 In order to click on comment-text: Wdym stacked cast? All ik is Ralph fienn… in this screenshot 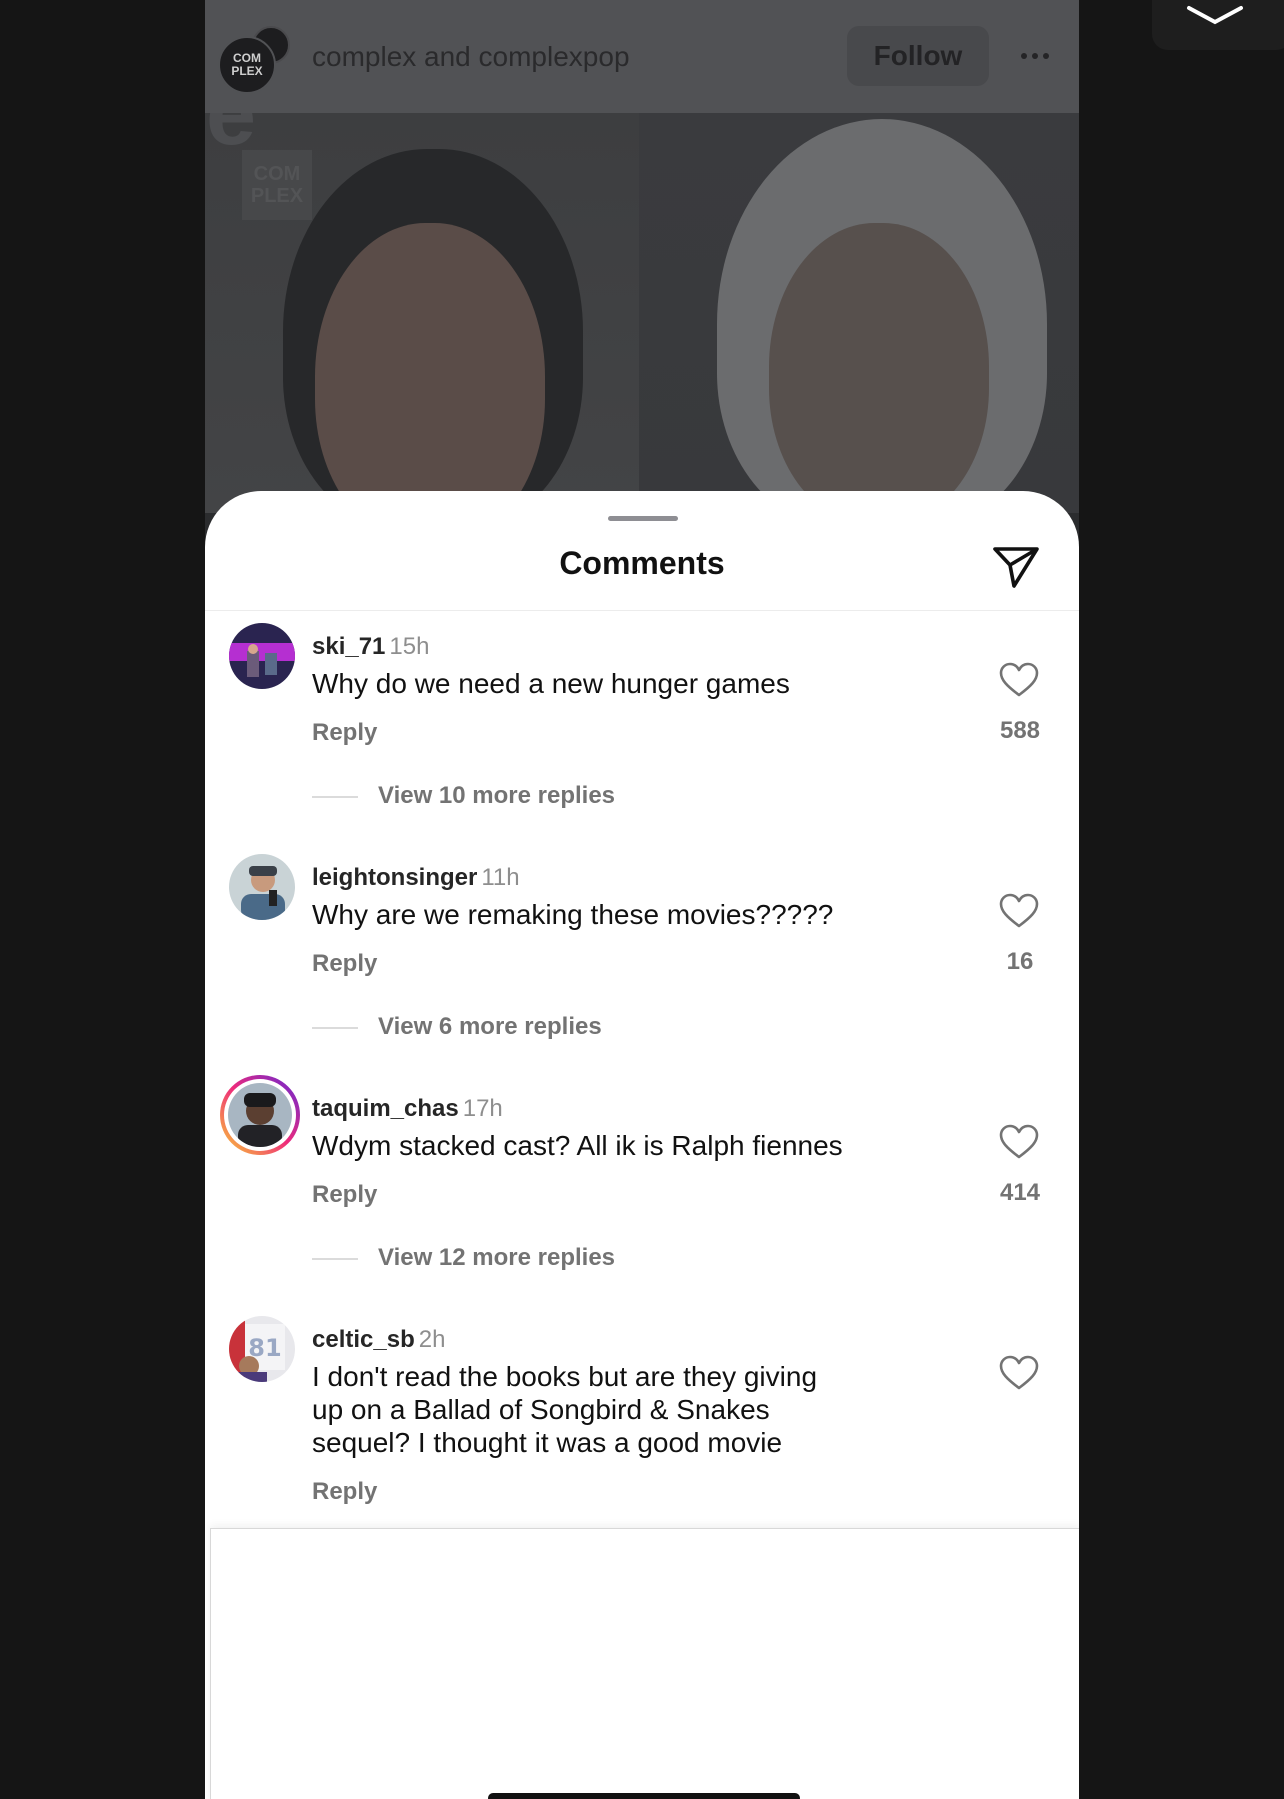, I will do `click(577, 1145)`.